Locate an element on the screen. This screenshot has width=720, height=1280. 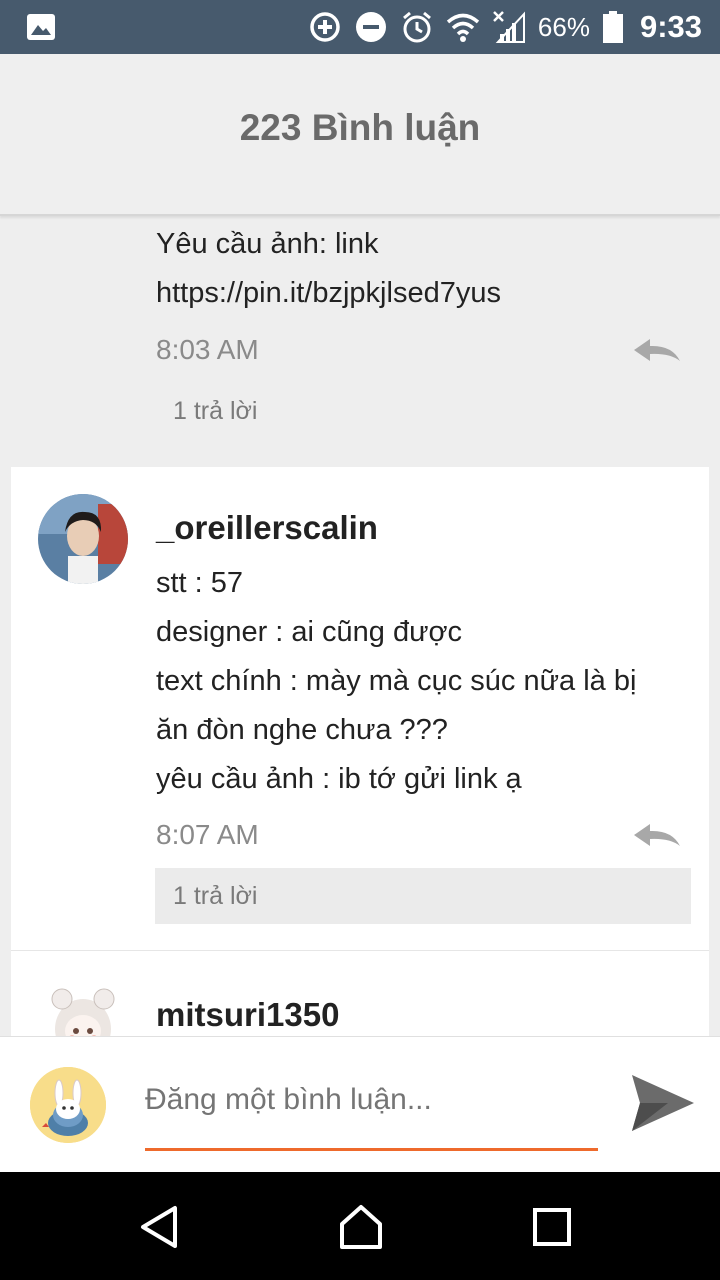
wifi-icon is located at coordinates (463, 27).